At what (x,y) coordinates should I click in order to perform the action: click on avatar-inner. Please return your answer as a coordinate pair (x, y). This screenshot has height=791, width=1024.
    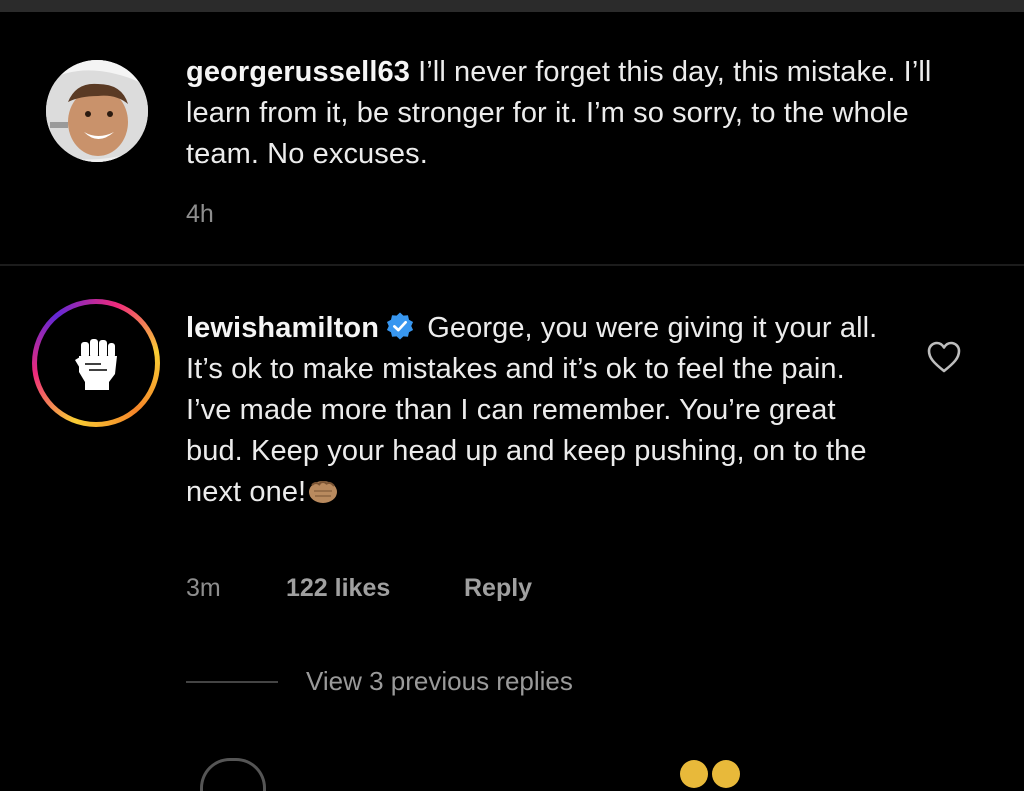
    Looking at the image, I should click on (96, 363).